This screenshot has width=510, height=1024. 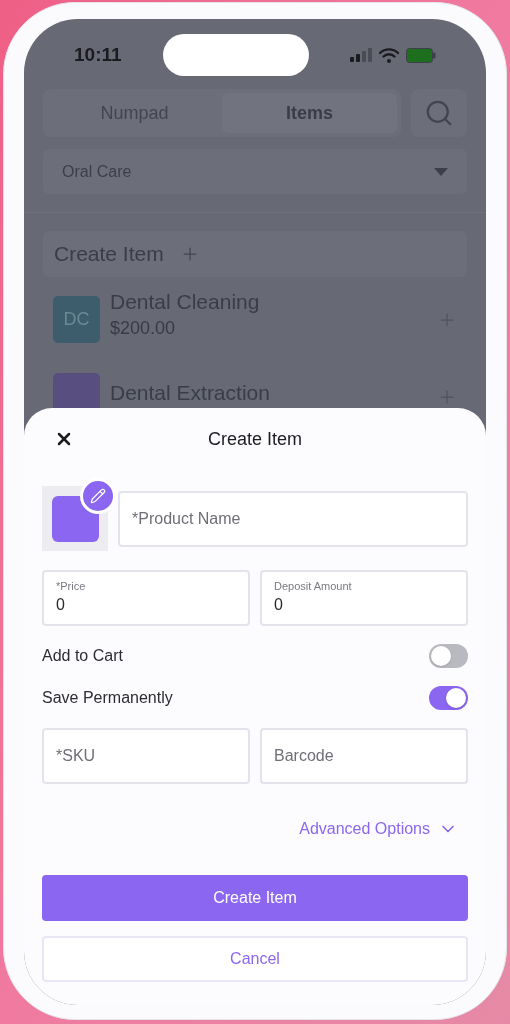 I want to click on cancel-button: Cancel, so click(x=255, y=959).